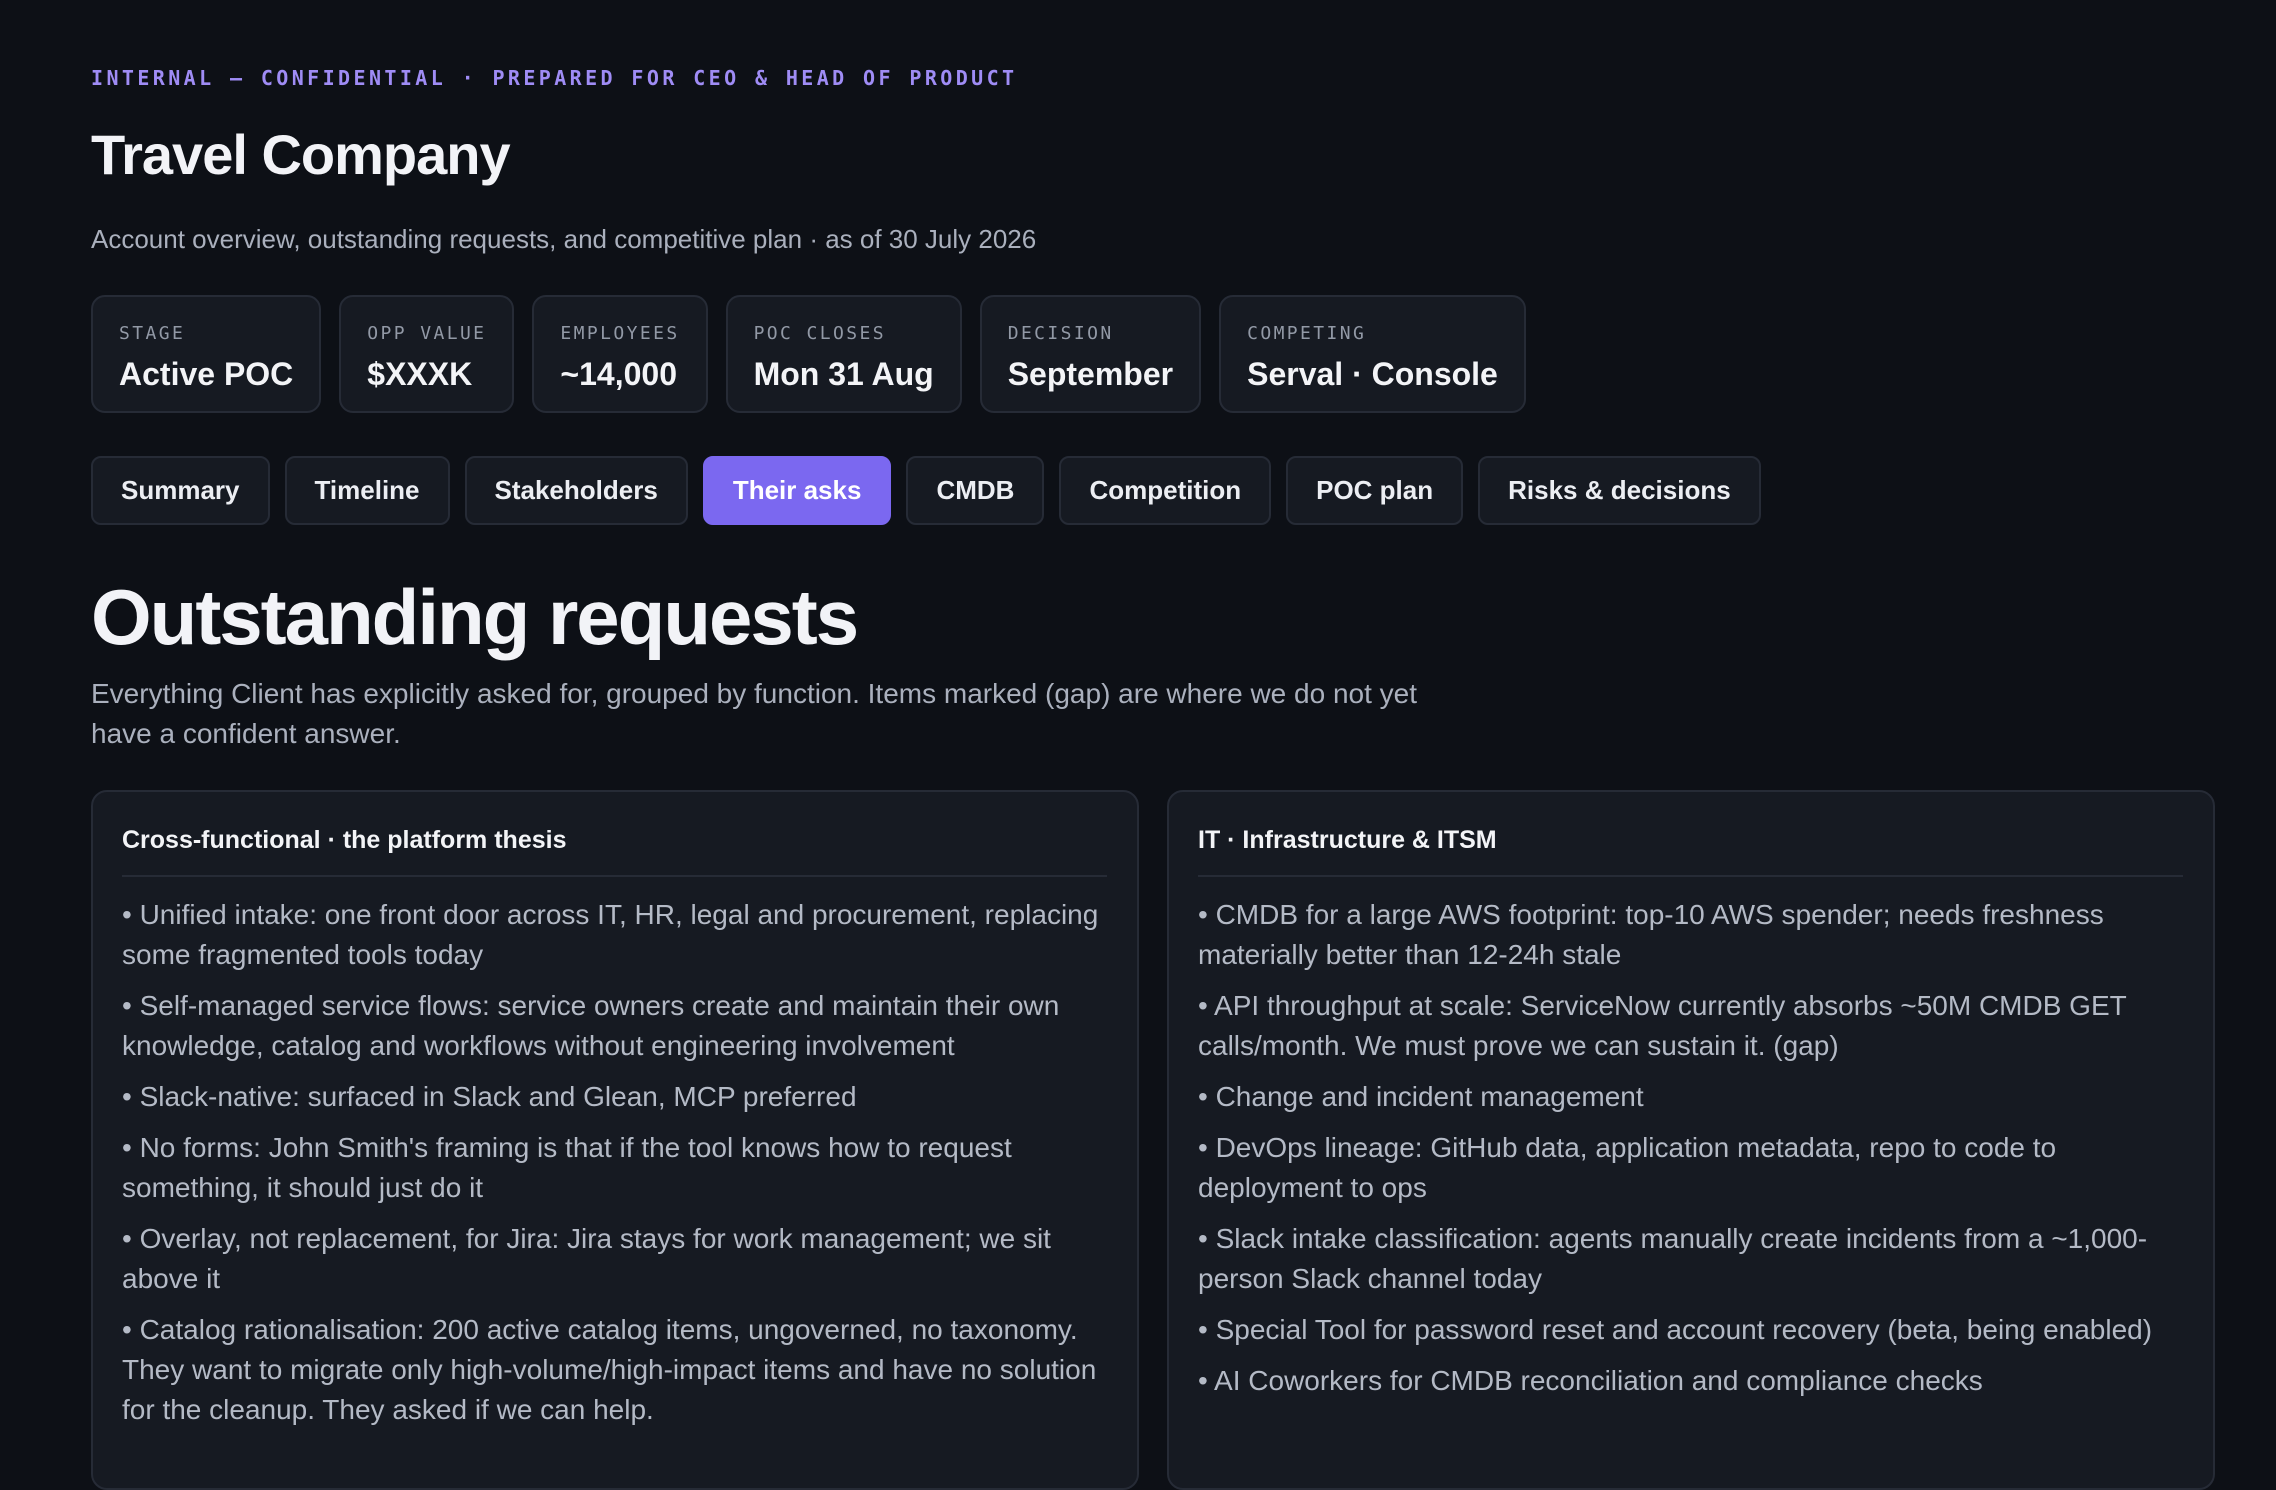 This screenshot has height=1490, width=2276. I want to click on stat-value: ~14,000, so click(618, 374).